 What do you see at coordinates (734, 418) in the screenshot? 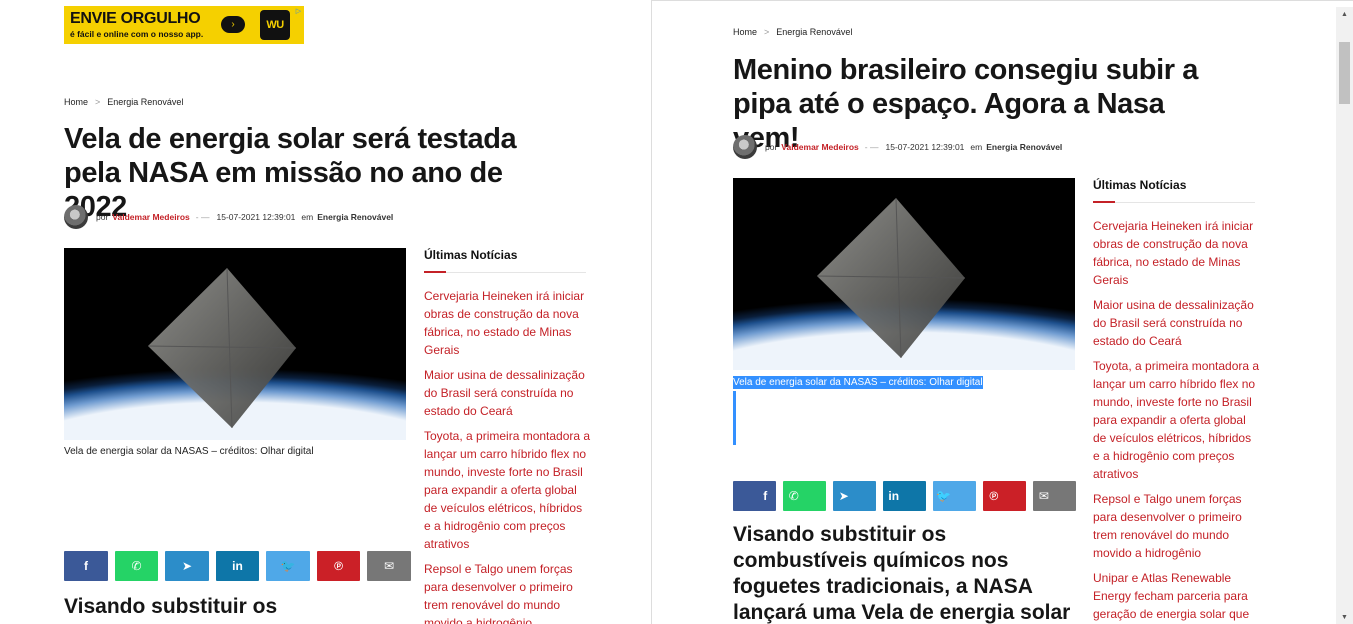
I see `text-selection-highlight` at bounding box center [734, 418].